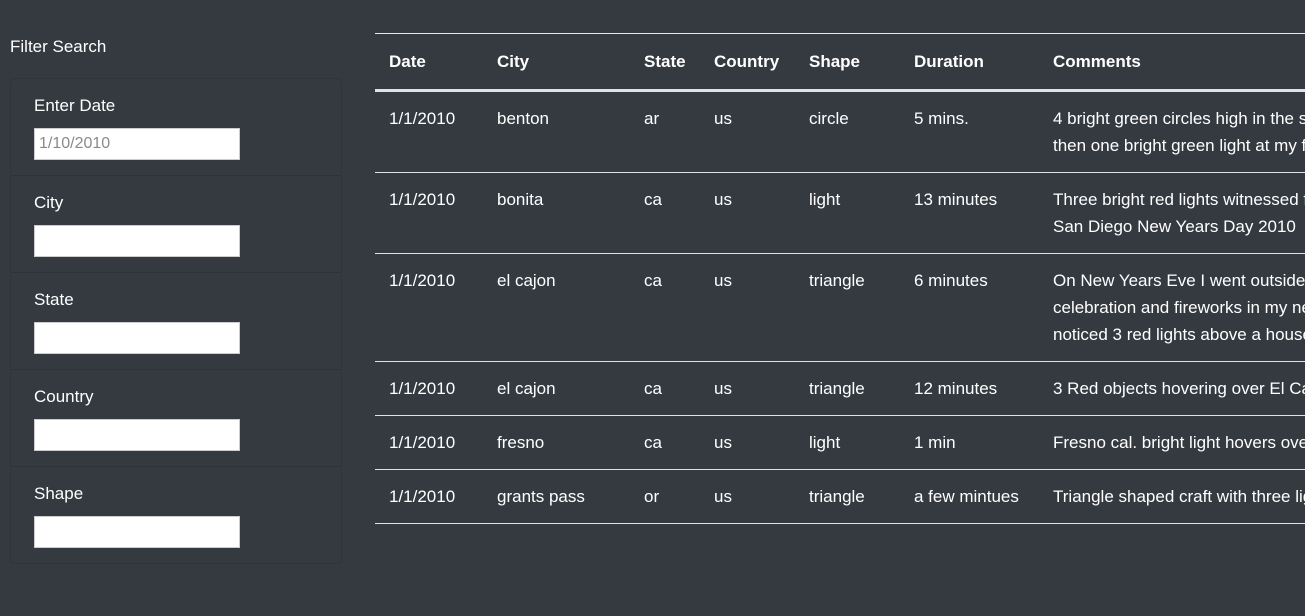 Image resolution: width=1305 pixels, height=616 pixels. Describe the element at coordinates (969, 213) in the screenshot. I see `cell-duration: 13 minutes` at that location.